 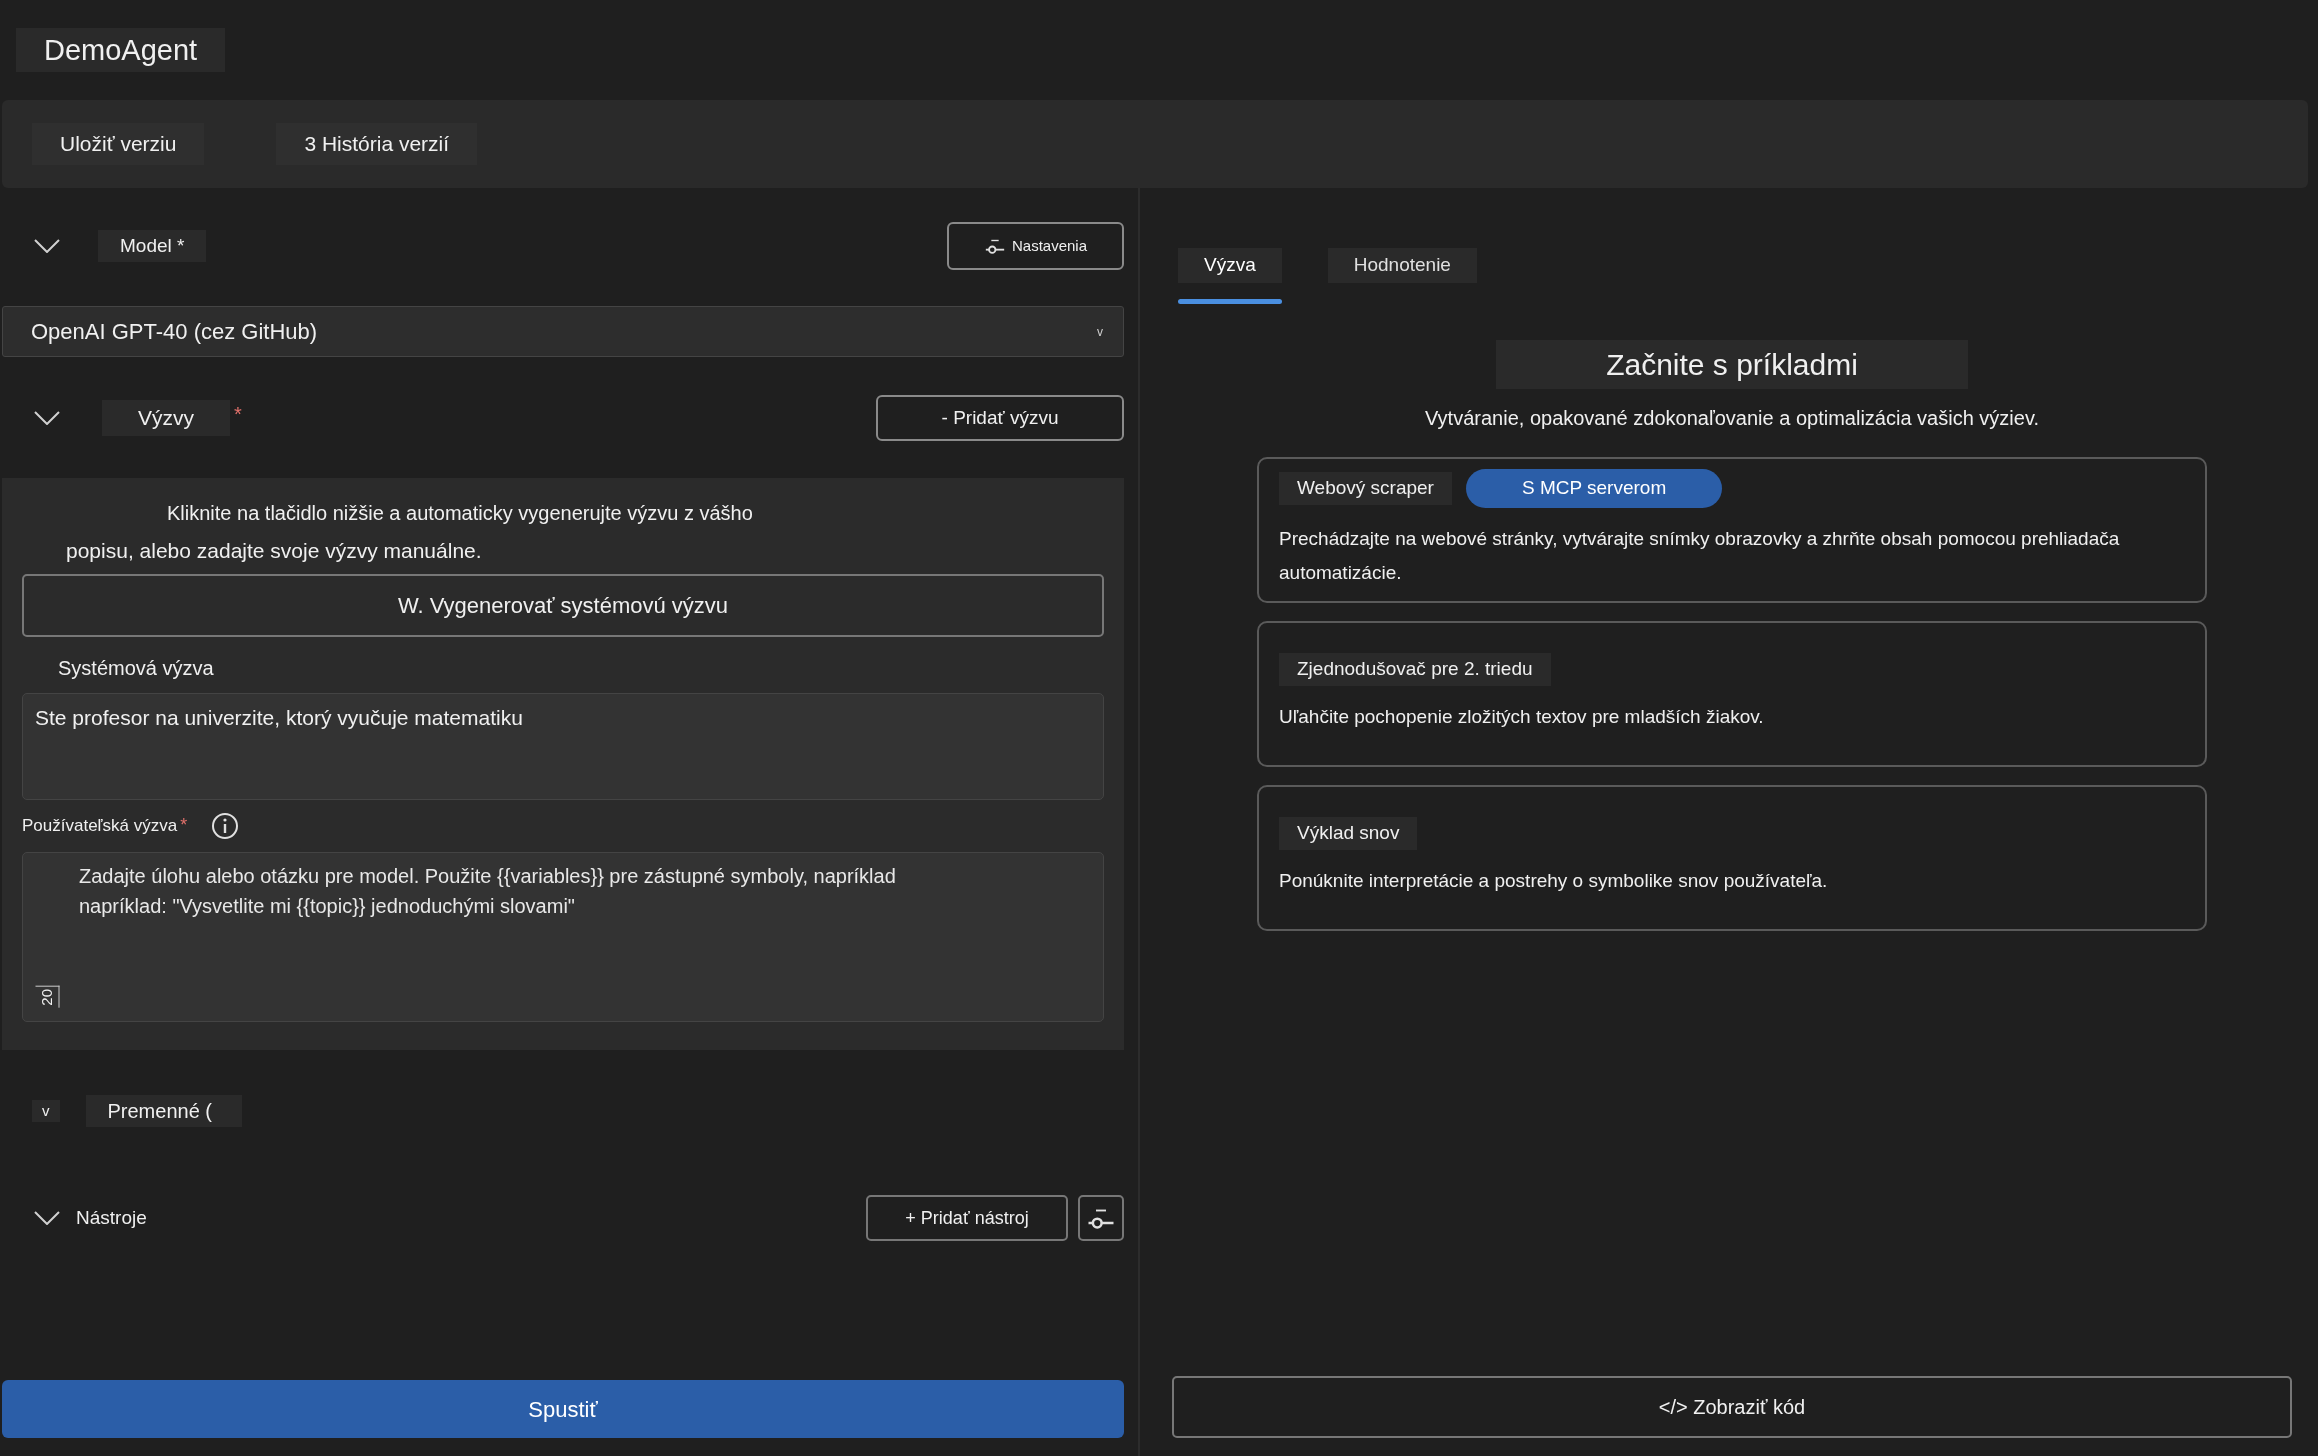 What do you see at coordinates (118, 144) in the screenshot?
I see `toolbar-button: Uložiť verziu` at bounding box center [118, 144].